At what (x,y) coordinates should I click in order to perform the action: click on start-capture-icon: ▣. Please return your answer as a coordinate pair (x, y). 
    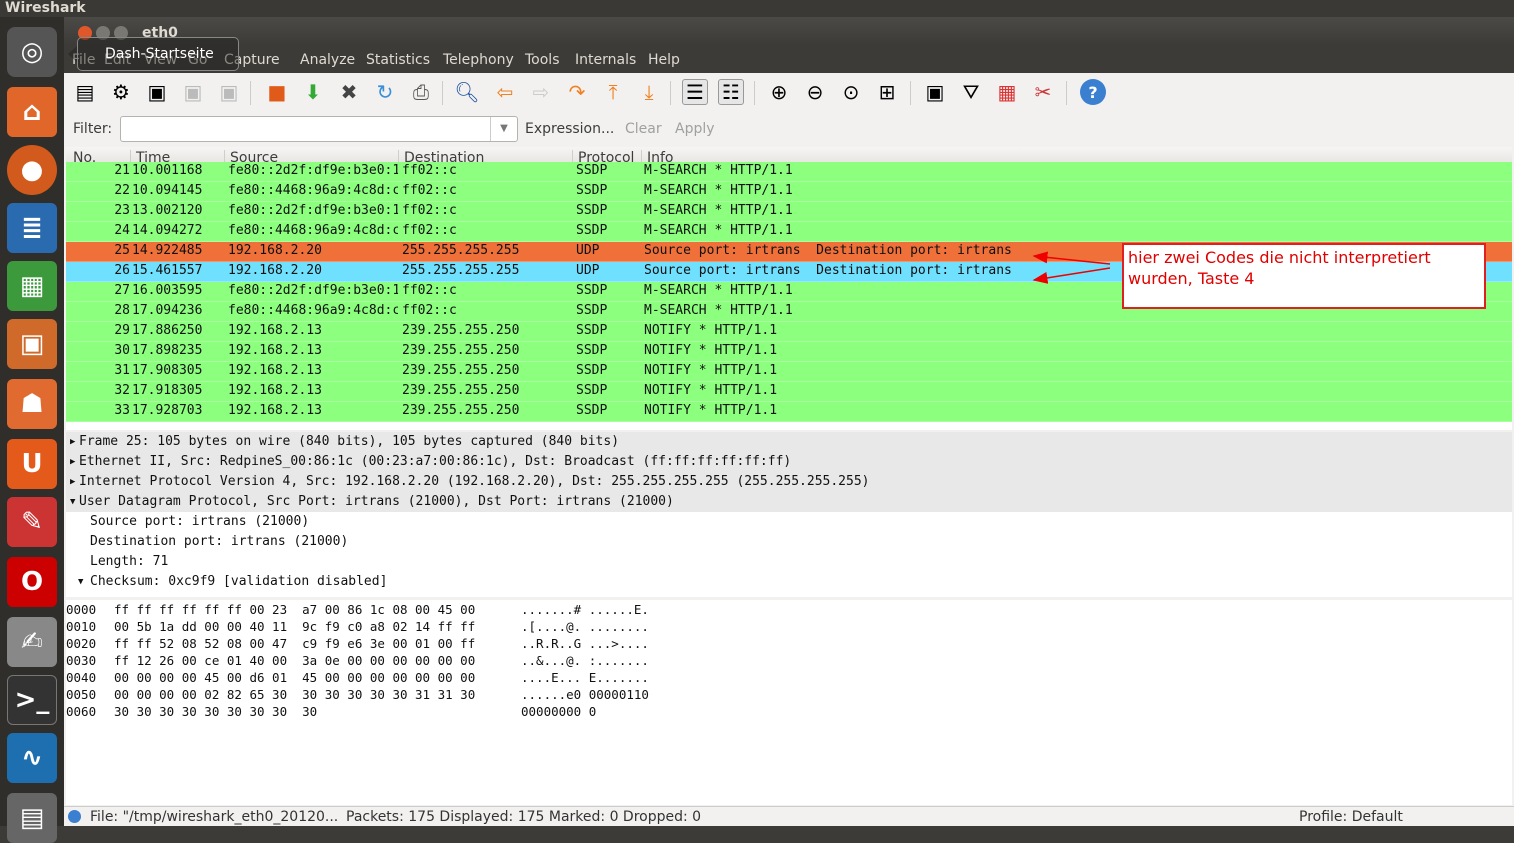
    Looking at the image, I should click on (157, 92).